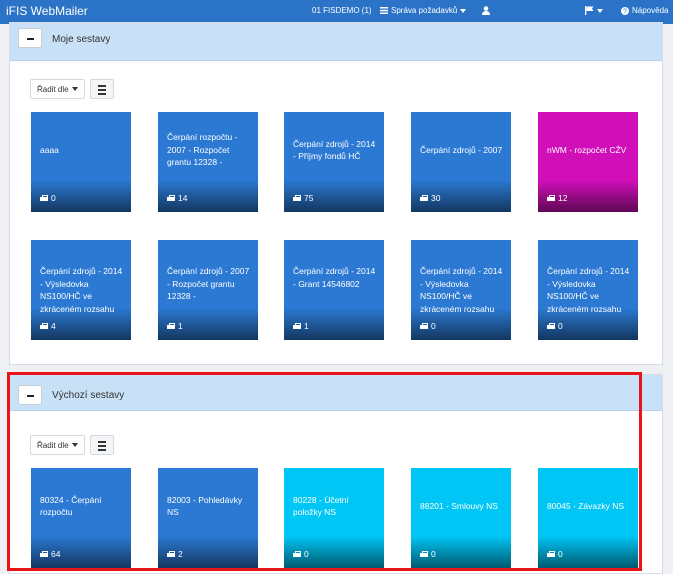  I want to click on tile-label: 80045 - Závazky NS, so click(589, 506).